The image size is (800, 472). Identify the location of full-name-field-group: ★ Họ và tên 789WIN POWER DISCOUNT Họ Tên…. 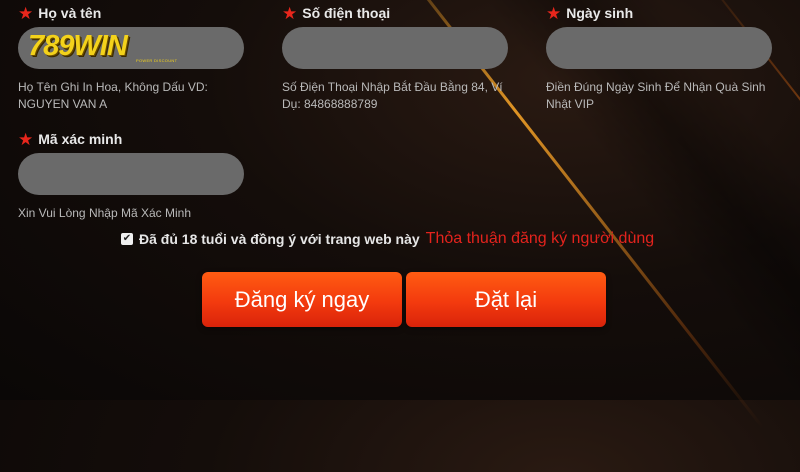
(133, 58).